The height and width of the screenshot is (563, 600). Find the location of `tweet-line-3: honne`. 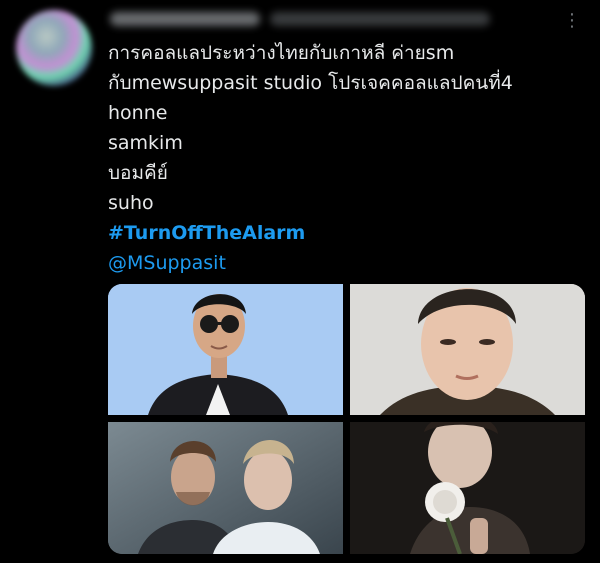

tweet-line-3: honne is located at coordinates (138, 113).